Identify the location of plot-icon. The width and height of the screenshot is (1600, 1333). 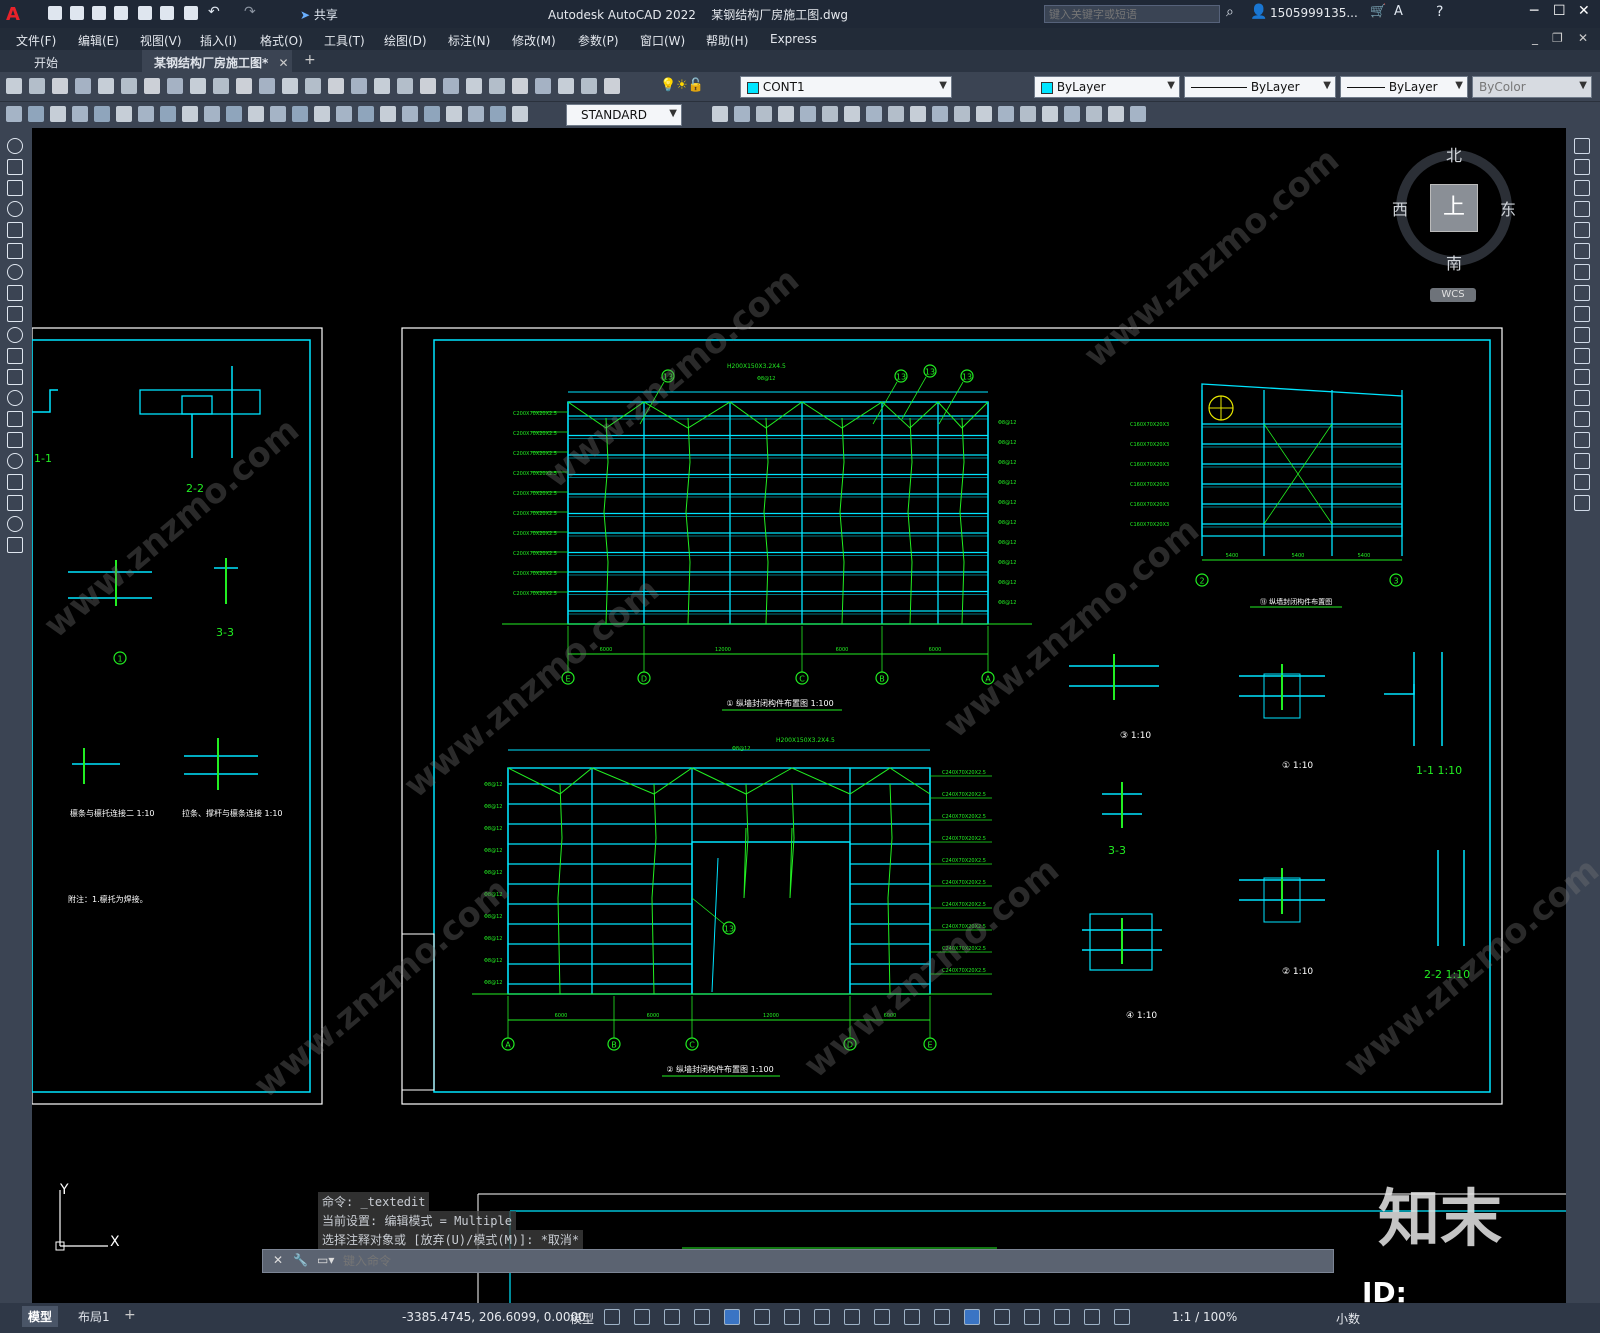
(83, 86).